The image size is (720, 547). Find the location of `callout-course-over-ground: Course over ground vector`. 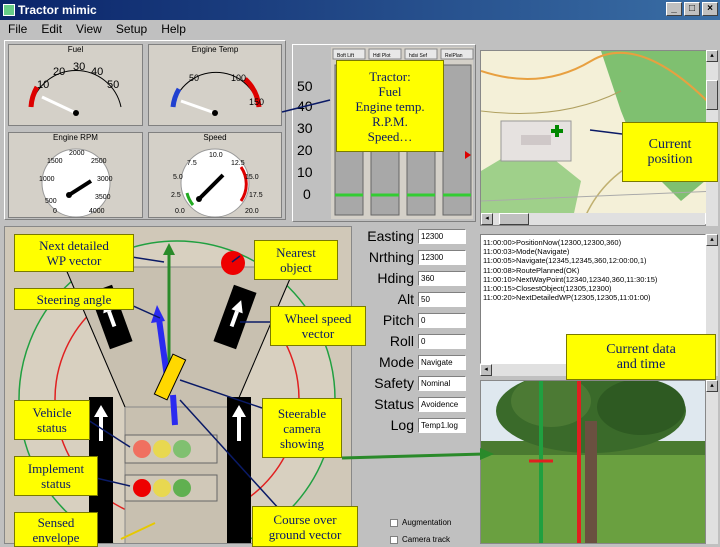

callout-course-over-ground: Course over ground vector is located at coordinates (305, 526).